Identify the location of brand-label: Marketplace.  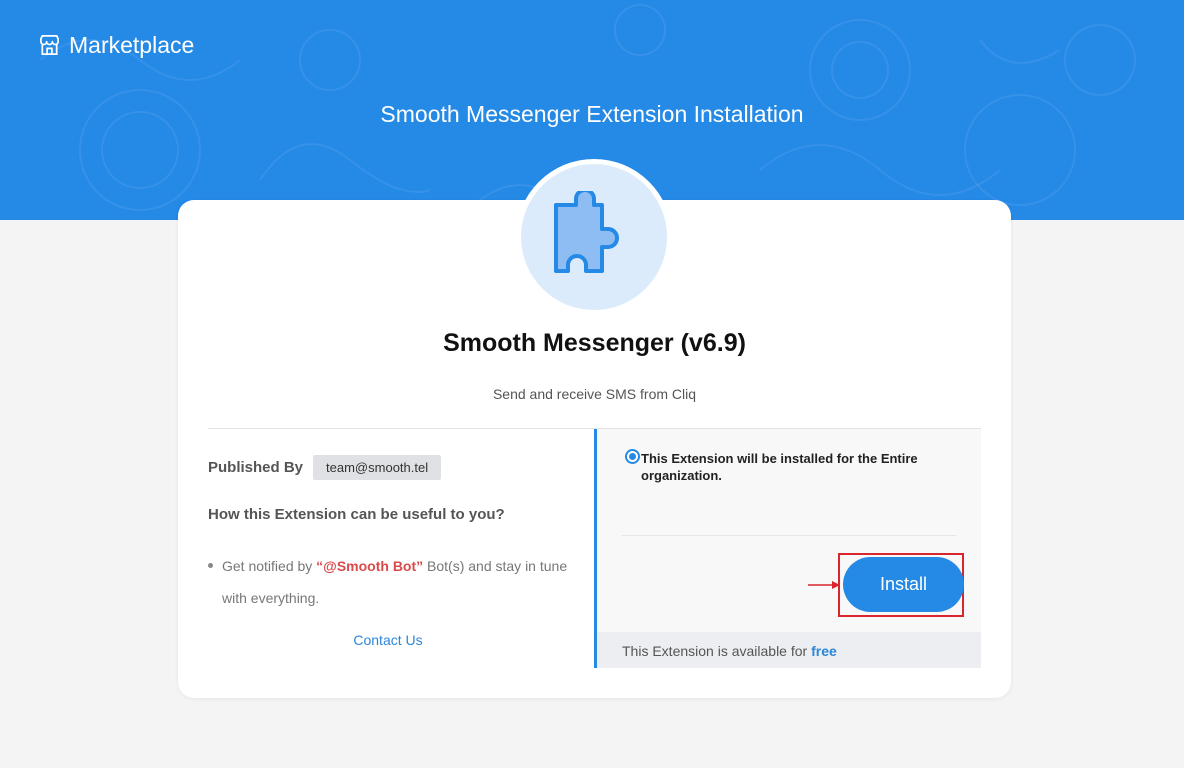
(132, 45).